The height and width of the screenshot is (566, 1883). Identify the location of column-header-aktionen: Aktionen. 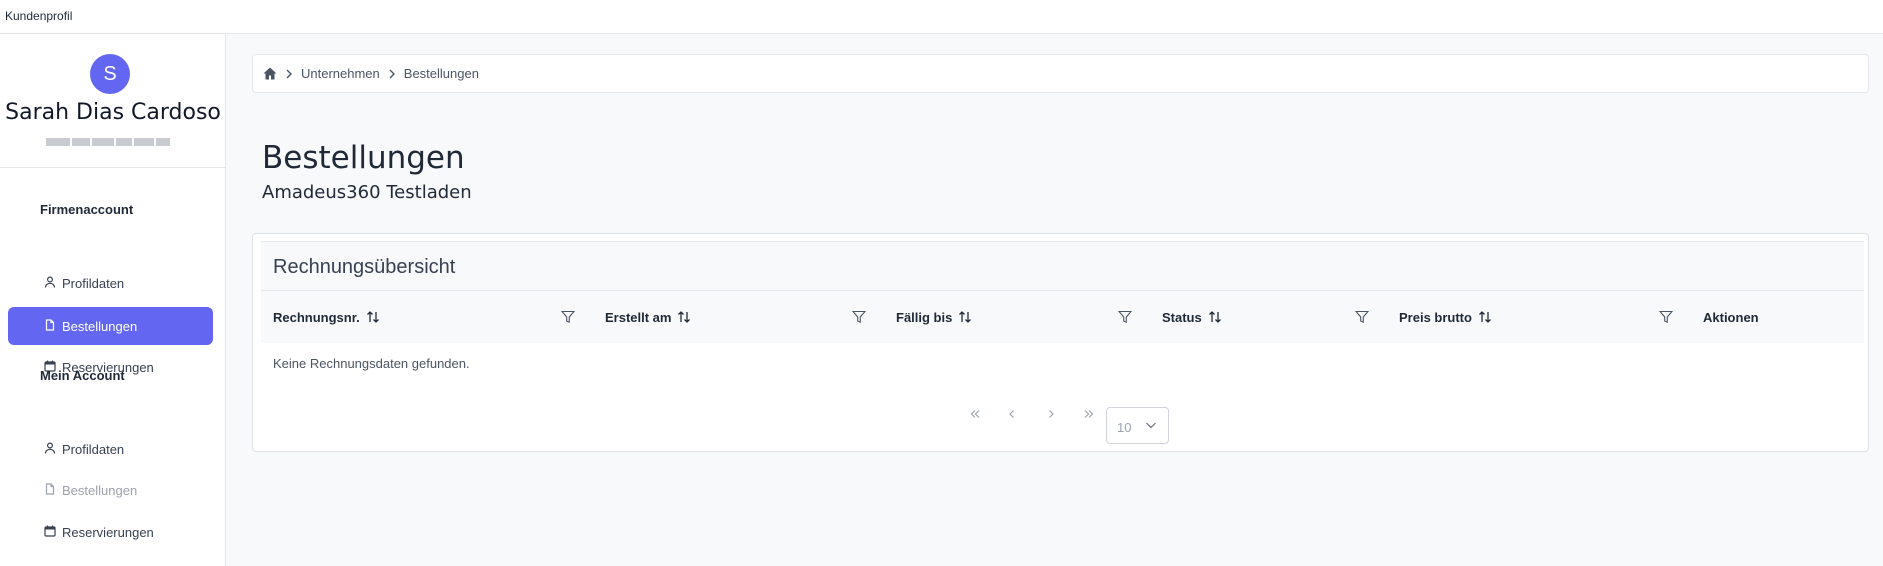
(1731, 317).